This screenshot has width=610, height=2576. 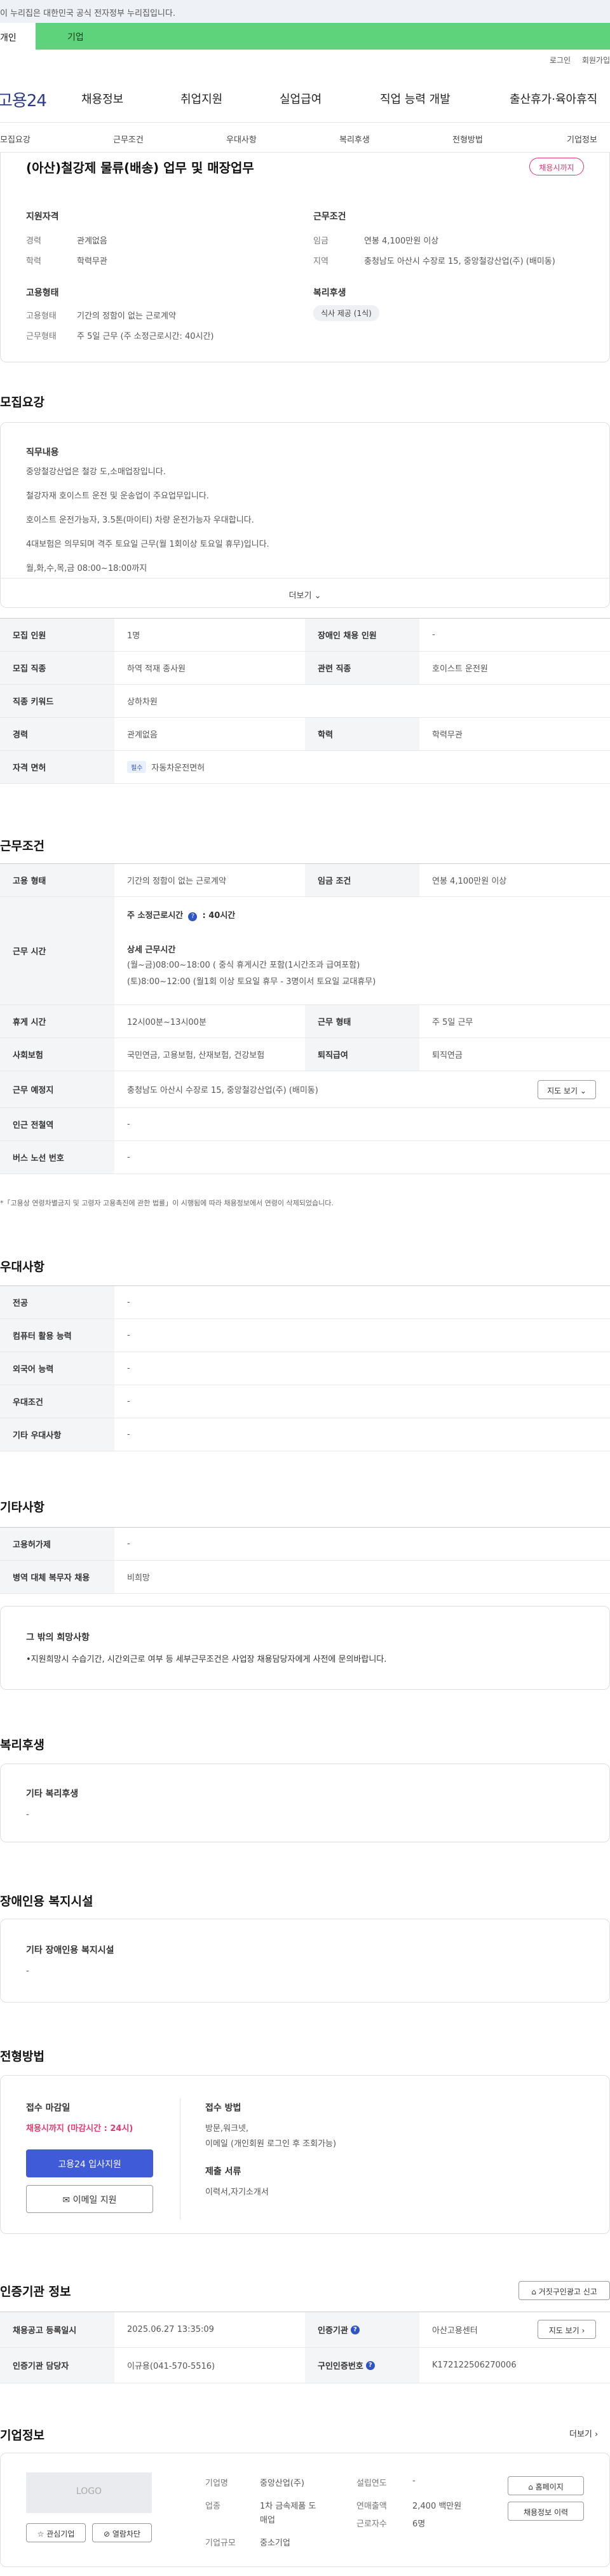 I want to click on table-row: 외국어 능력 -, so click(x=305, y=1368).